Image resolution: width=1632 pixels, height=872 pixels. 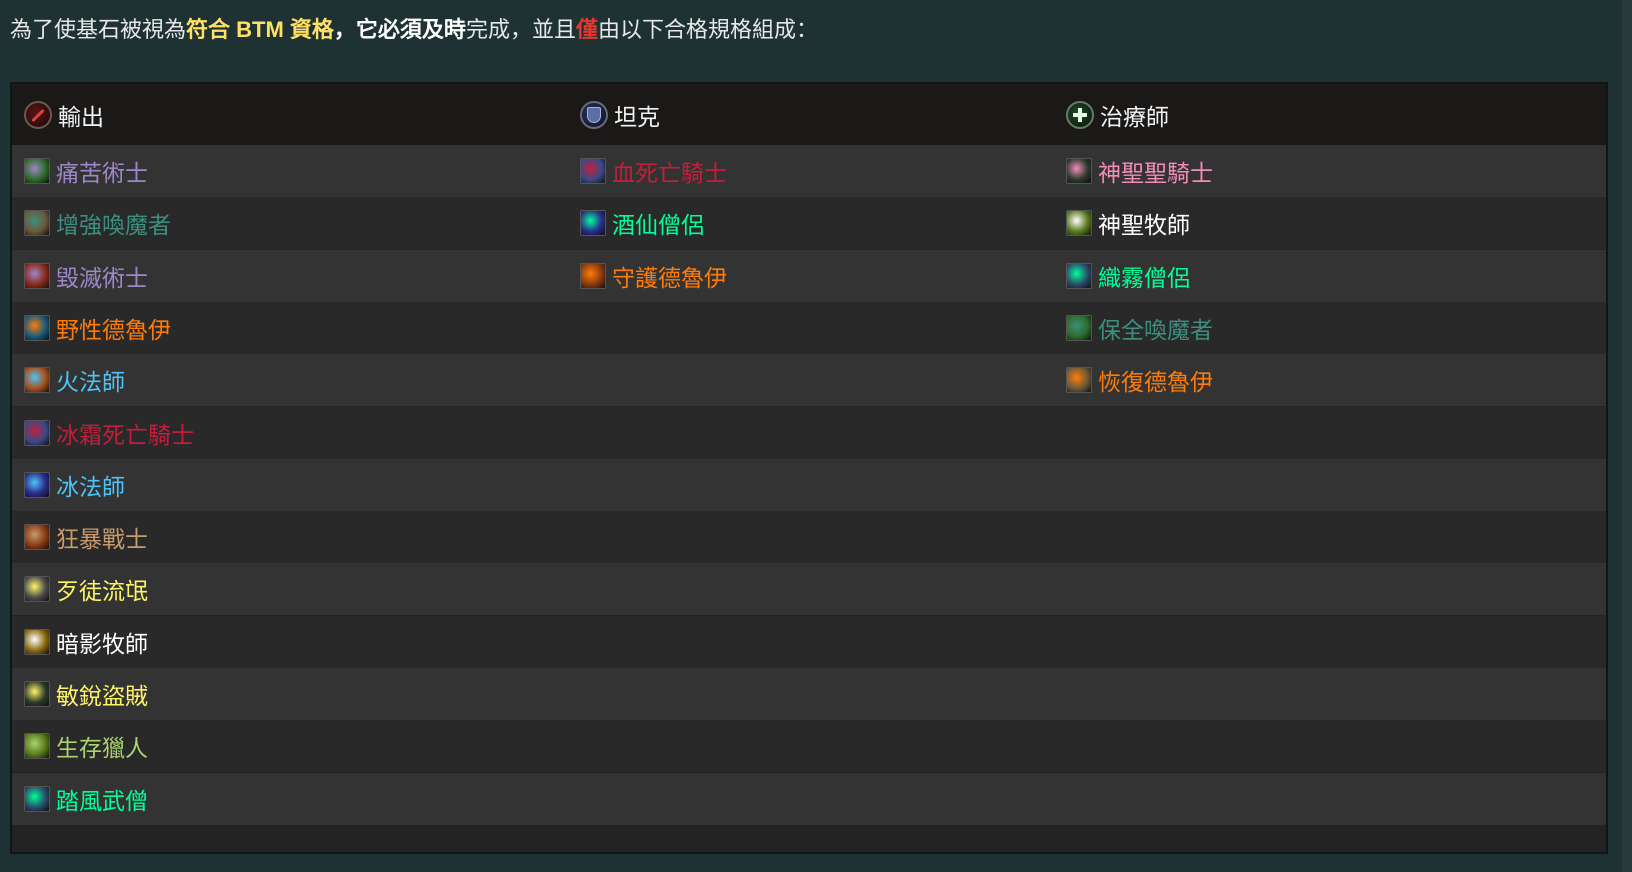 I want to click on intro-comma: ，, so click(x=344, y=29).